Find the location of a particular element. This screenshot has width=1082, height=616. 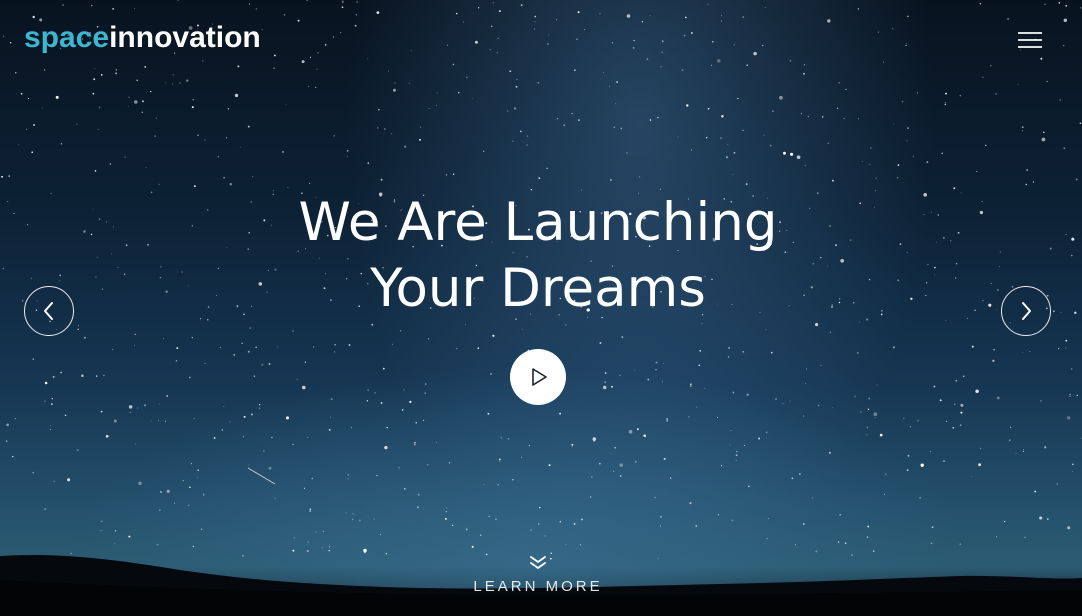

site-logo: spaceinnovation is located at coordinates (142, 38).